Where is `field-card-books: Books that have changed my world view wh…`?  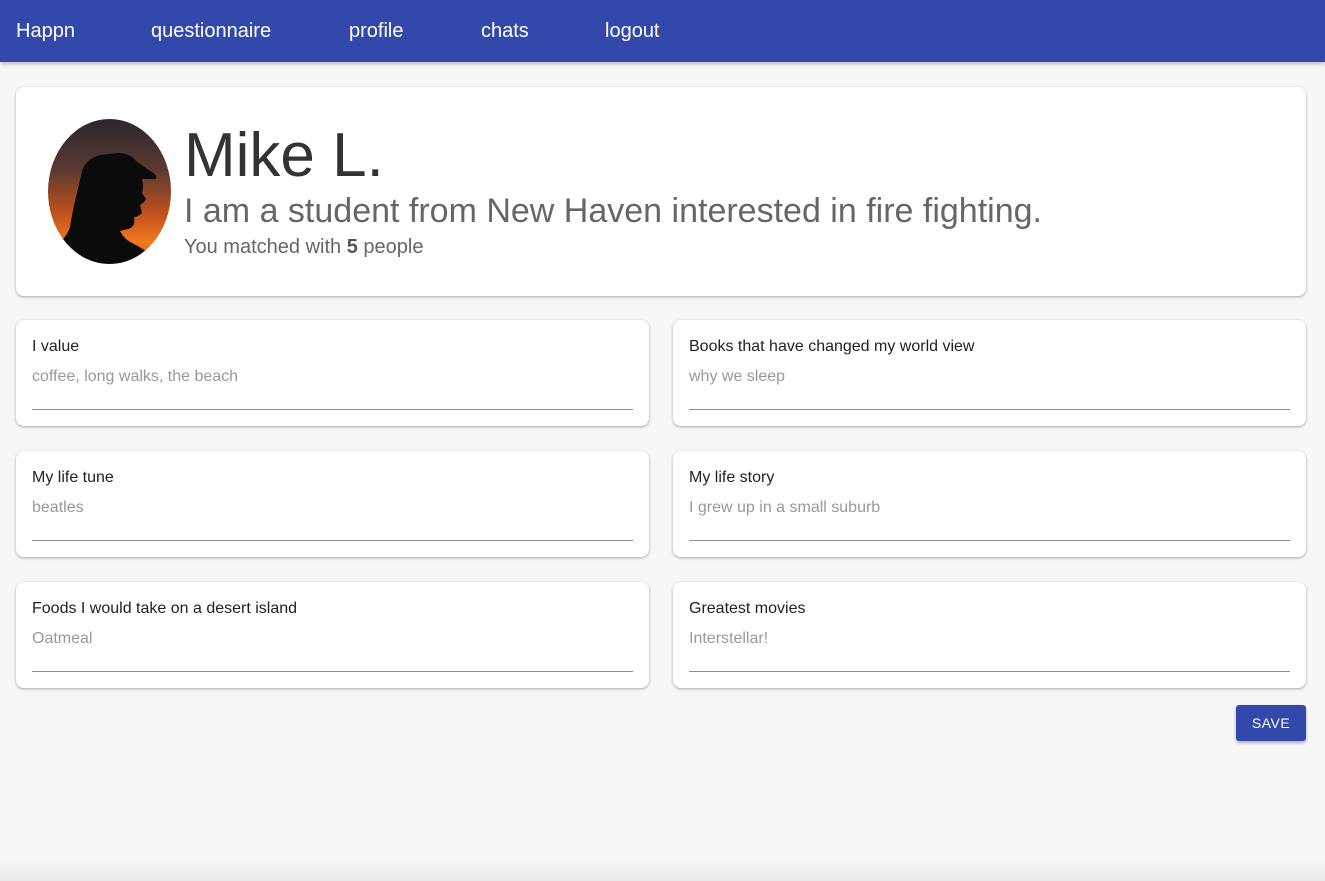 field-card-books: Books that have changed my world view wh… is located at coordinates (989, 373).